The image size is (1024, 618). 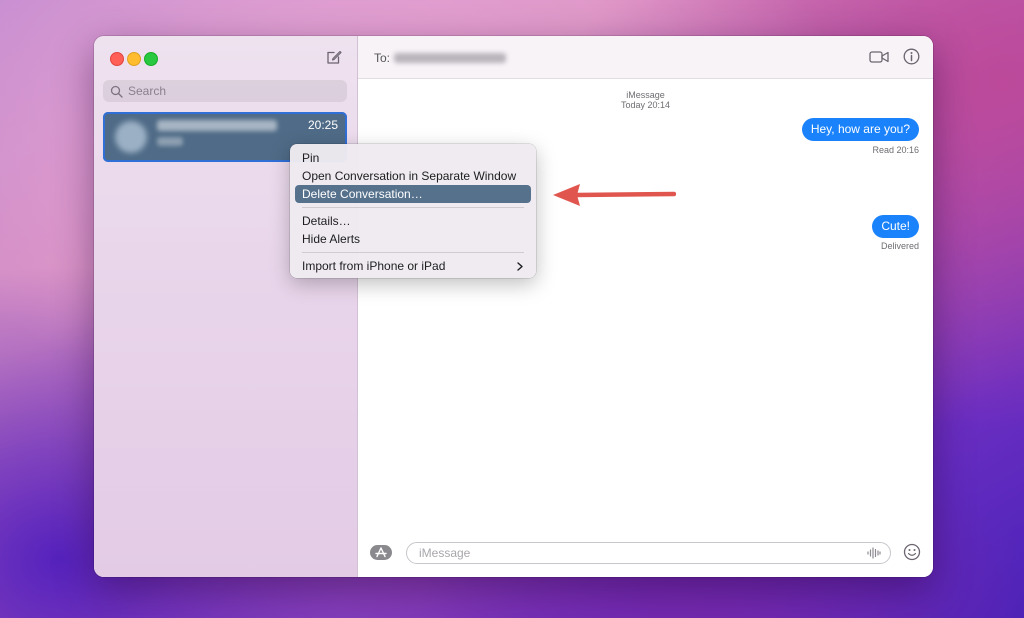 What do you see at coordinates (382, 58) in the screenshot?
I see `to-label: To:` at bounding box center [382, 58].